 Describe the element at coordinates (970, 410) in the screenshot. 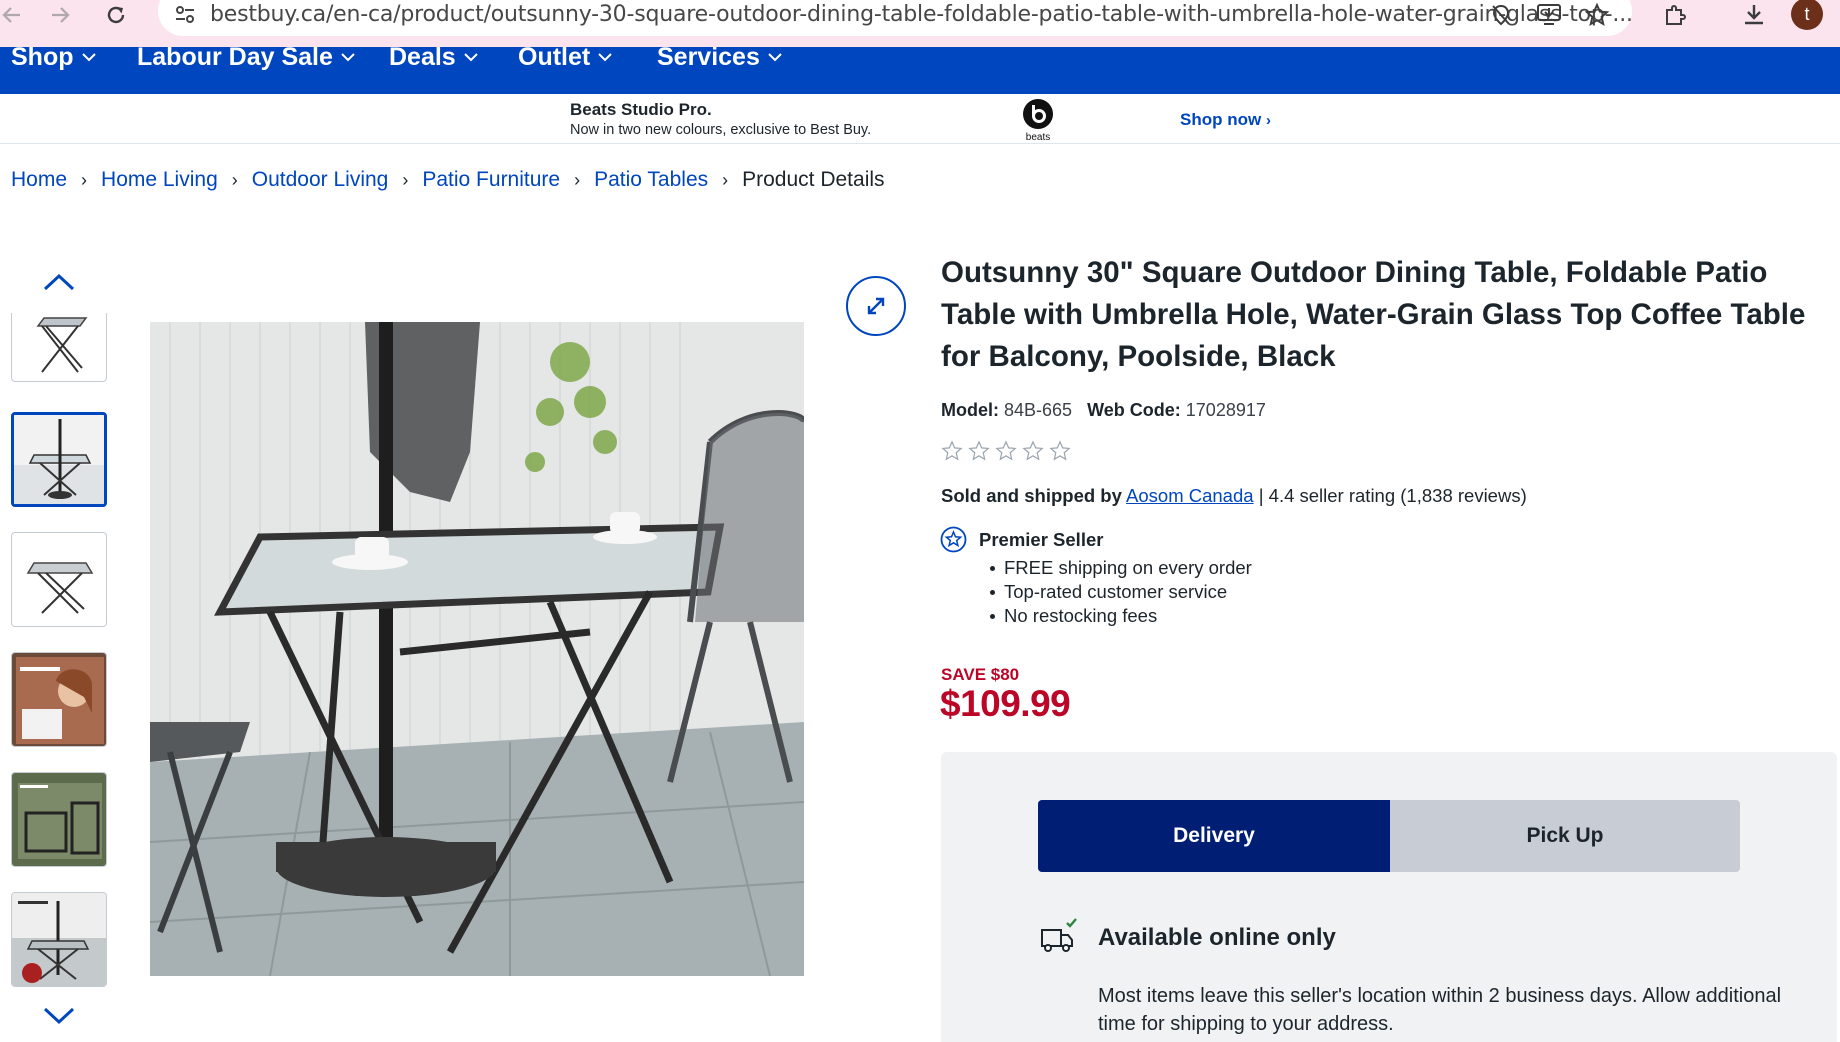

I see `model-label: Model:` at that location.